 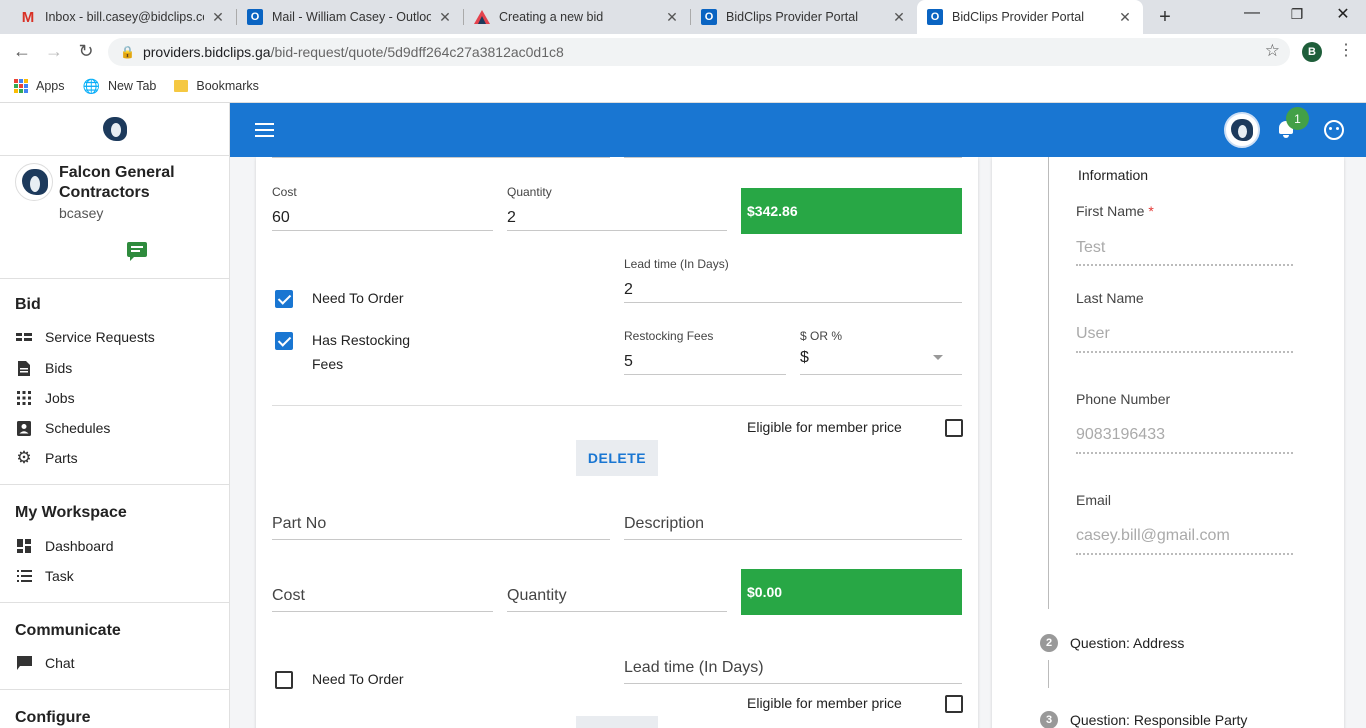 I want to click on dashboard-icon, so click(x=24, y=546).